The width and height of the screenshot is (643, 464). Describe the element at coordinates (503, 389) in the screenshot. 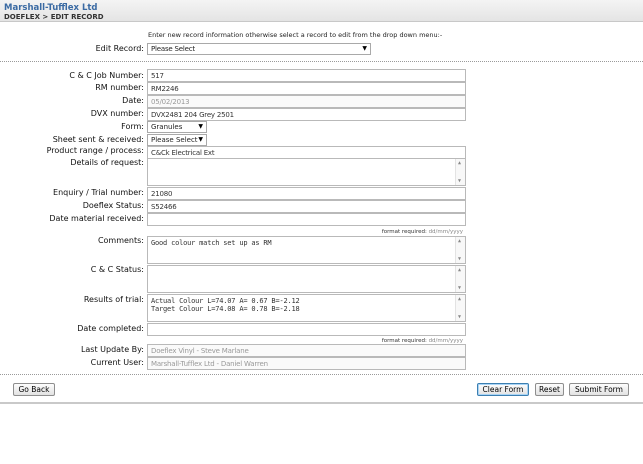

I see `clear-form-button: Clear Form` at that location.